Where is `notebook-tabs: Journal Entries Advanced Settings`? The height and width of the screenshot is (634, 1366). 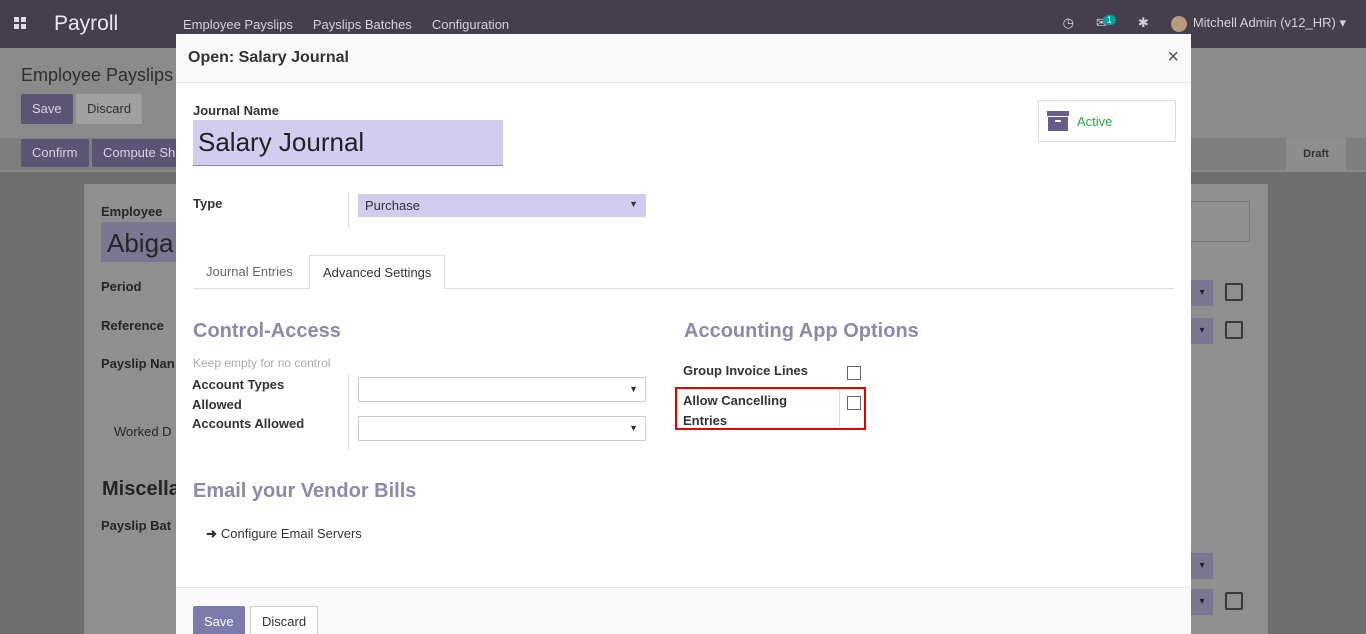 notebook-tabs: Journal Entries Advanced Settings is located at coordinates (683, 272).